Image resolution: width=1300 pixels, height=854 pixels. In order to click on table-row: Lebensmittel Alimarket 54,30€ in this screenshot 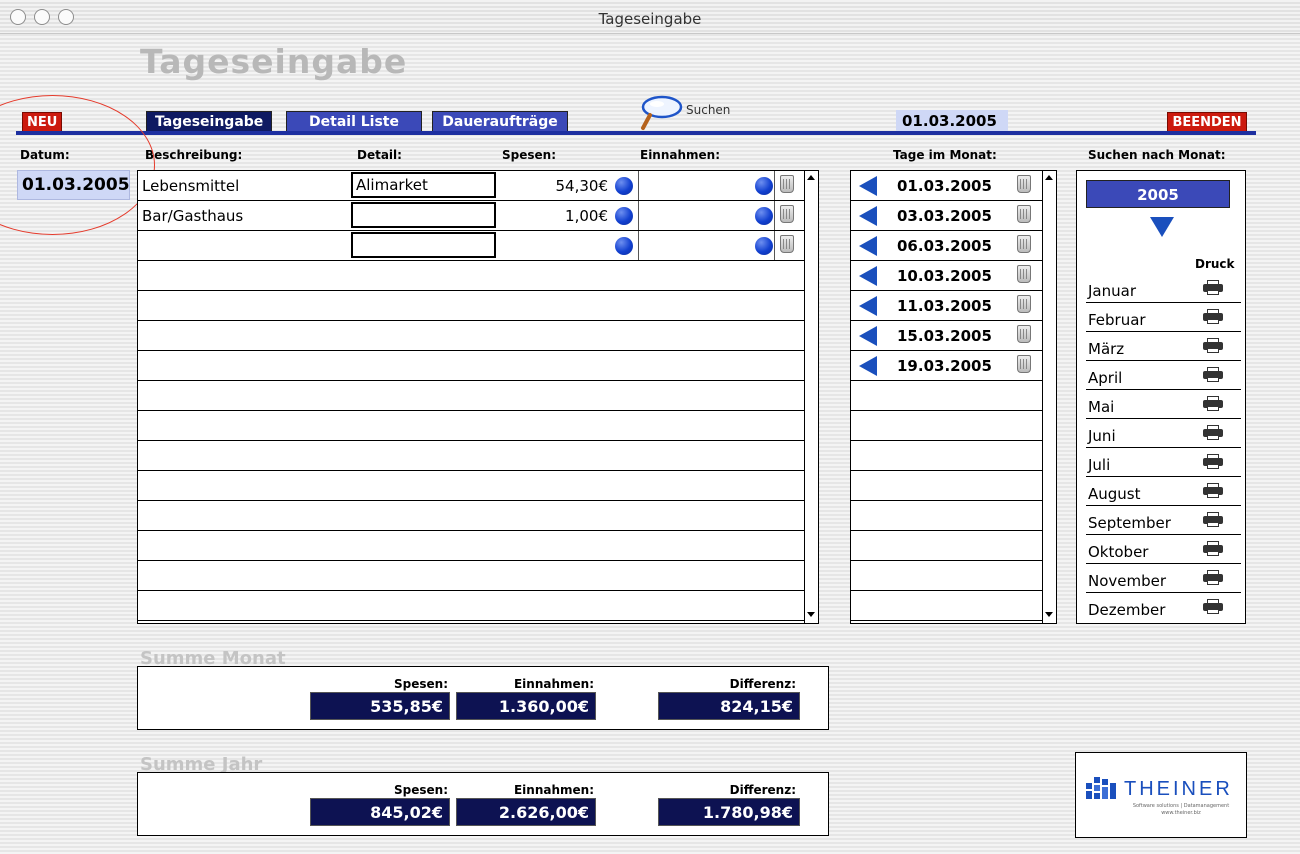, I will do `click(476, 186)`.